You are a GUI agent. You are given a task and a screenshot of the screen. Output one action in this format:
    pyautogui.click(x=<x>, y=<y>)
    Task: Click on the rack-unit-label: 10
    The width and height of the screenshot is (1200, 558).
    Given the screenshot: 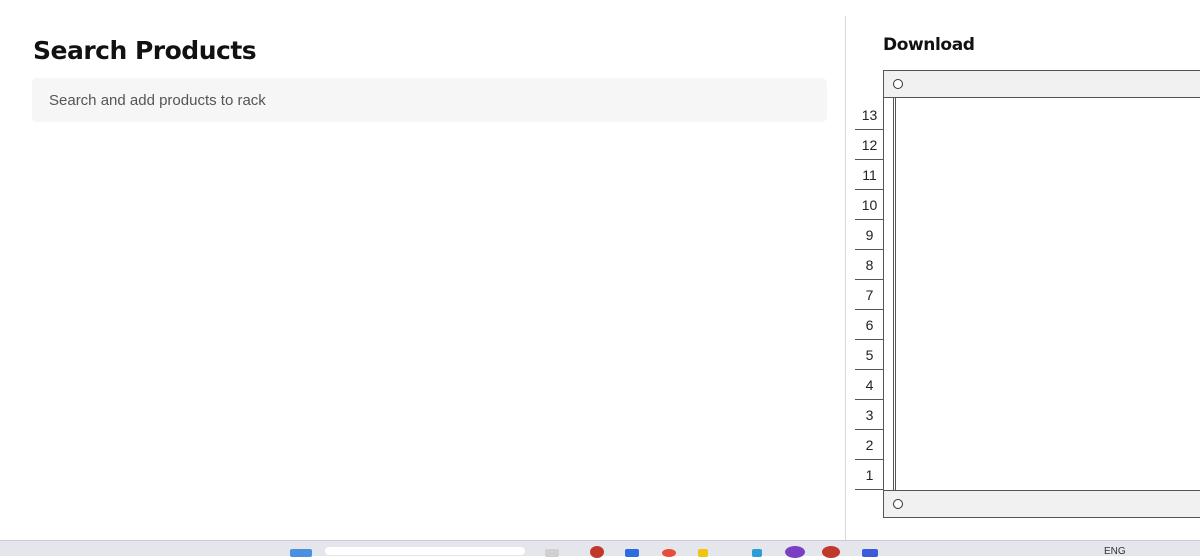 What is the action you would take?
    pyautogui.click(x=869, y=205)
    